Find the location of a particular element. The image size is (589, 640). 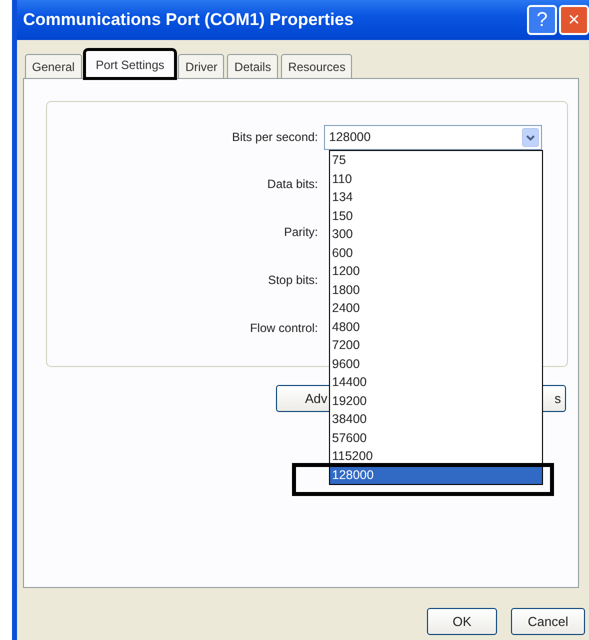

tab: General is located at coordinates (53, 66).